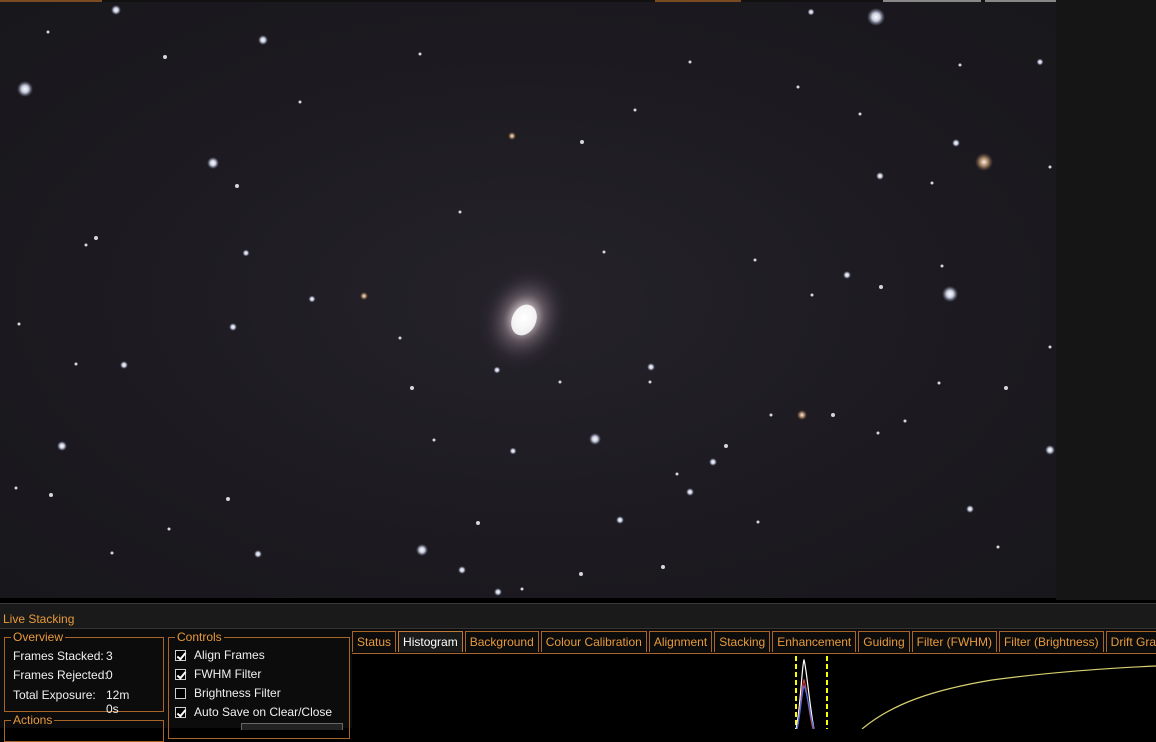 The image size is (1156, 742). What do you see at coordinates (1008, 697) in the screenshot?
I see `stretch-curve` at bounding box center [1008, 697].